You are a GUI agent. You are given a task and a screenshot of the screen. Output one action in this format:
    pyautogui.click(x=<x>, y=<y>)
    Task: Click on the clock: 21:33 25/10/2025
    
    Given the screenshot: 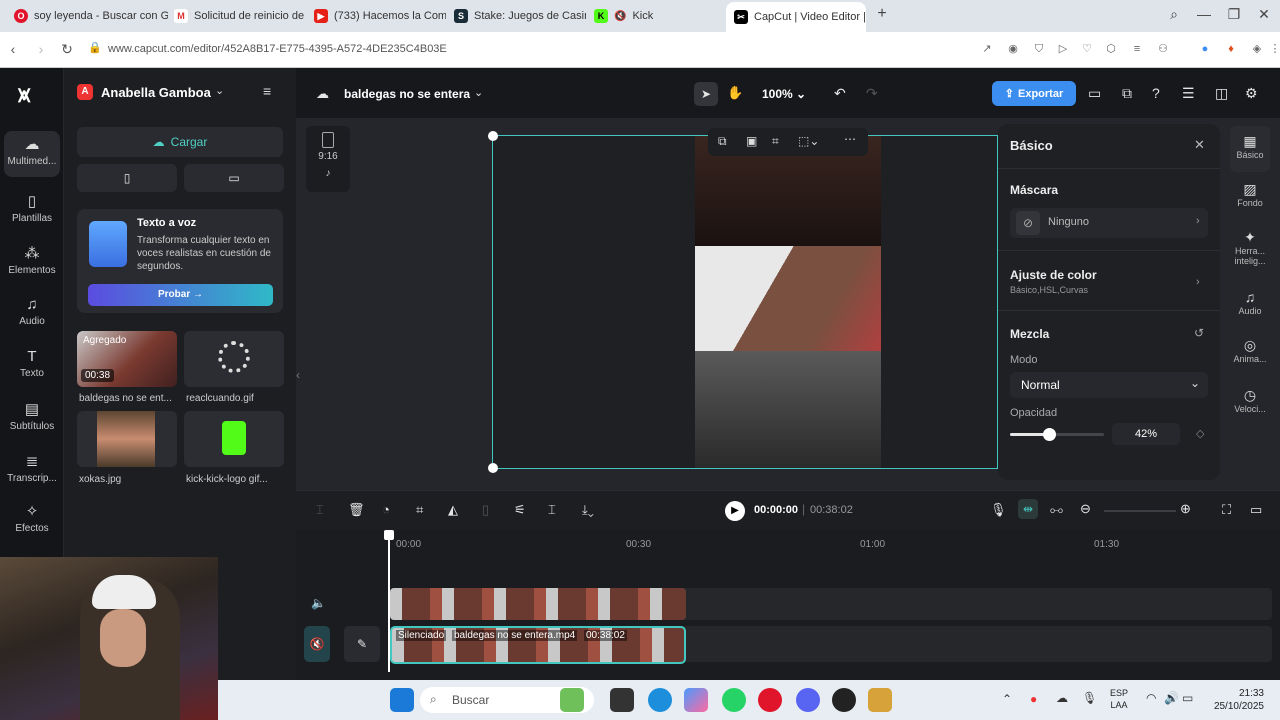 What is the action you would take?
    pyautogui.click(x=1236, y=700)
    